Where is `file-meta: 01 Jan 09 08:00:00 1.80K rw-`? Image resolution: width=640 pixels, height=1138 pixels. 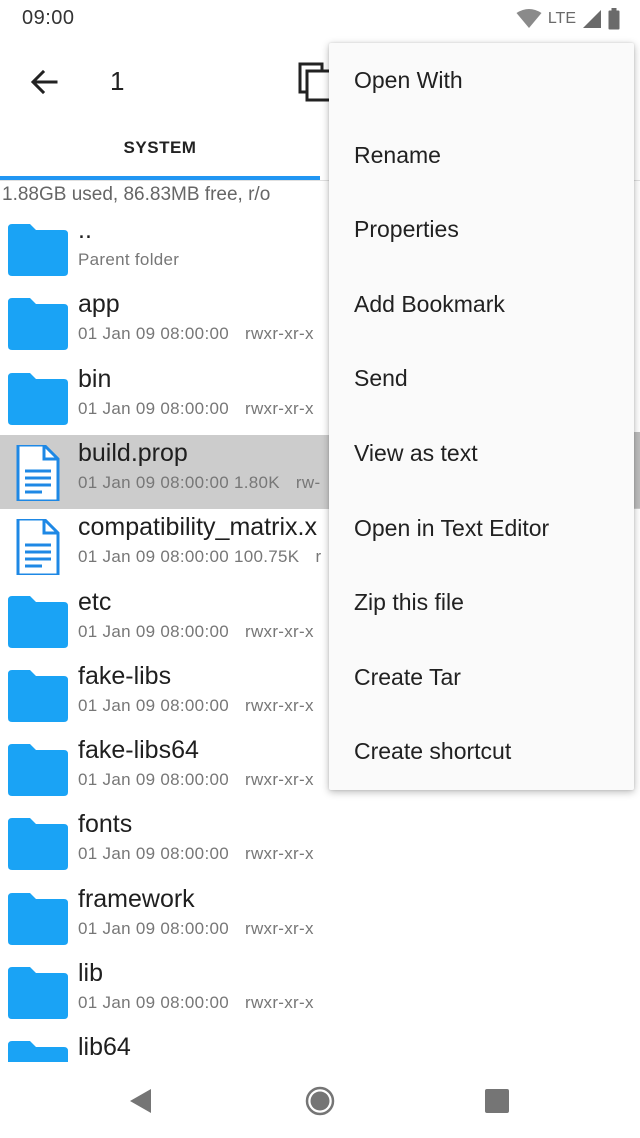 file-meta: 01 Jan 09 08:00:00 1.80K rw- is located at coordinates (199, 483).